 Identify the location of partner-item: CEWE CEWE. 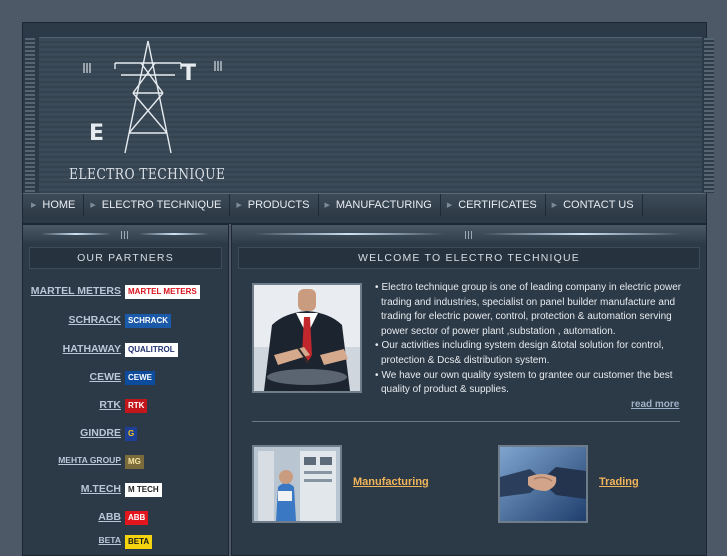
(125, 381).